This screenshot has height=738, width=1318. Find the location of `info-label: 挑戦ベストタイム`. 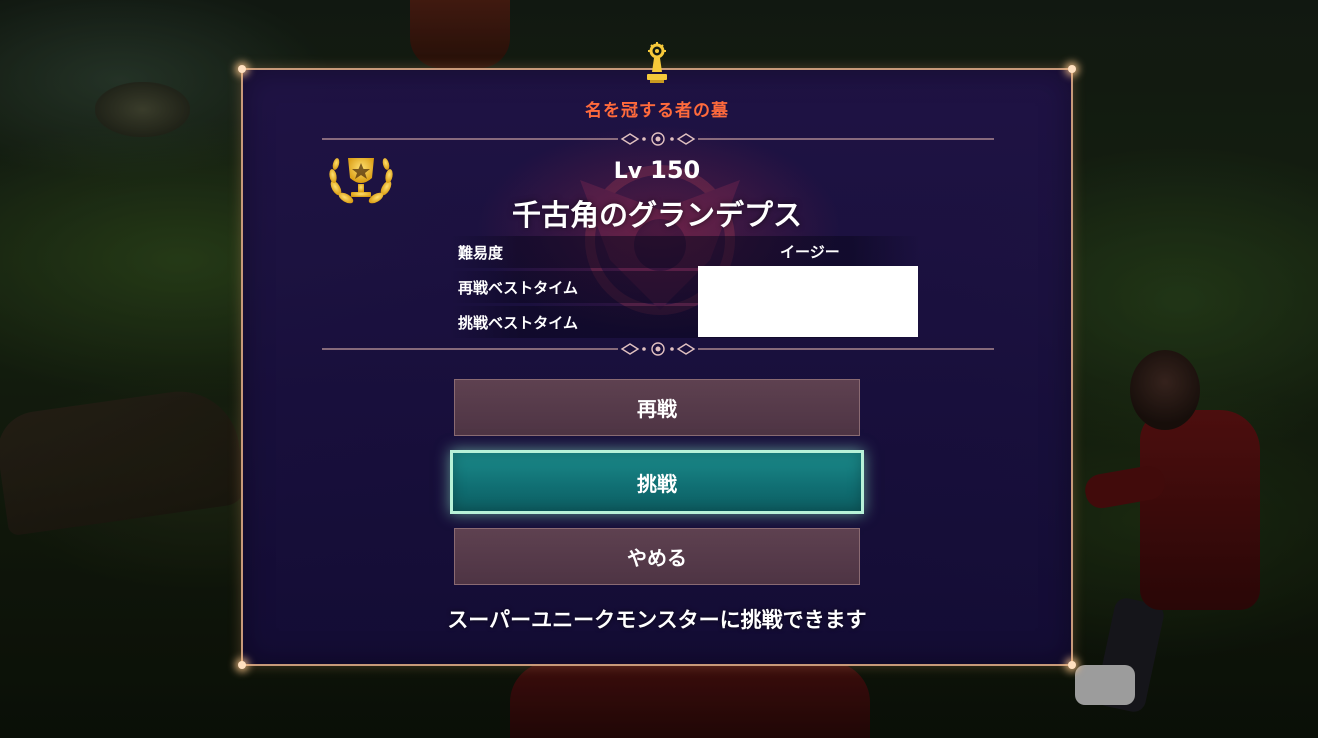

info-label: 挑戦ベストタイム is located at coordinates (518, 323).